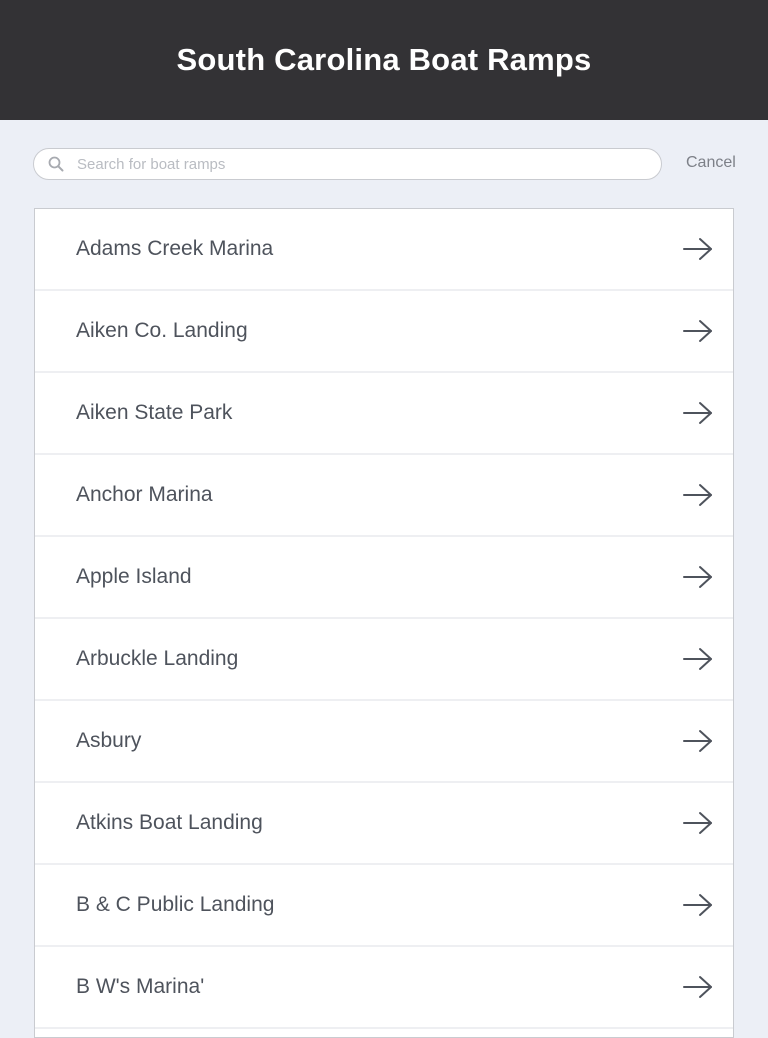 This screenshot has width=768, height=1038. Describe the element at coordinates (109, 740) in the screenshot. I see `list-item-label: Asbury` at that location.